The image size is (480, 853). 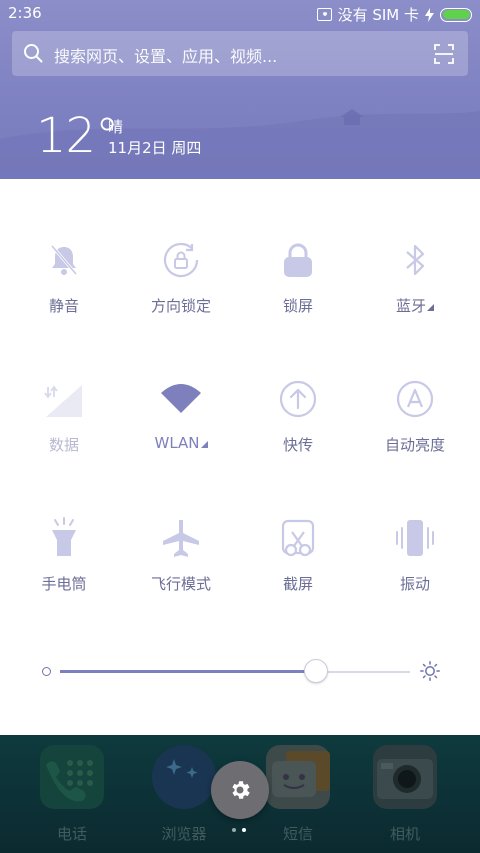 I want to click on dock-app-camera: 相机, so click(x=405, y=794).